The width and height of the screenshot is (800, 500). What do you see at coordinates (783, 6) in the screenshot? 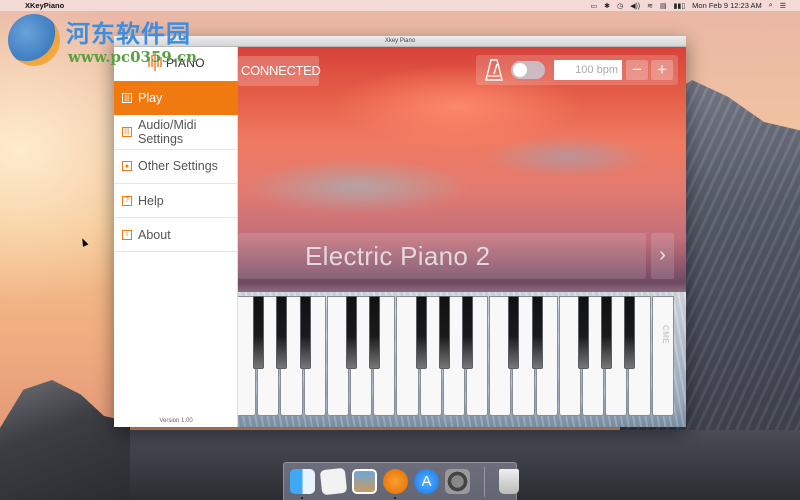
I see `notification-center-icon: ☰` at bounding box center [783, 6].